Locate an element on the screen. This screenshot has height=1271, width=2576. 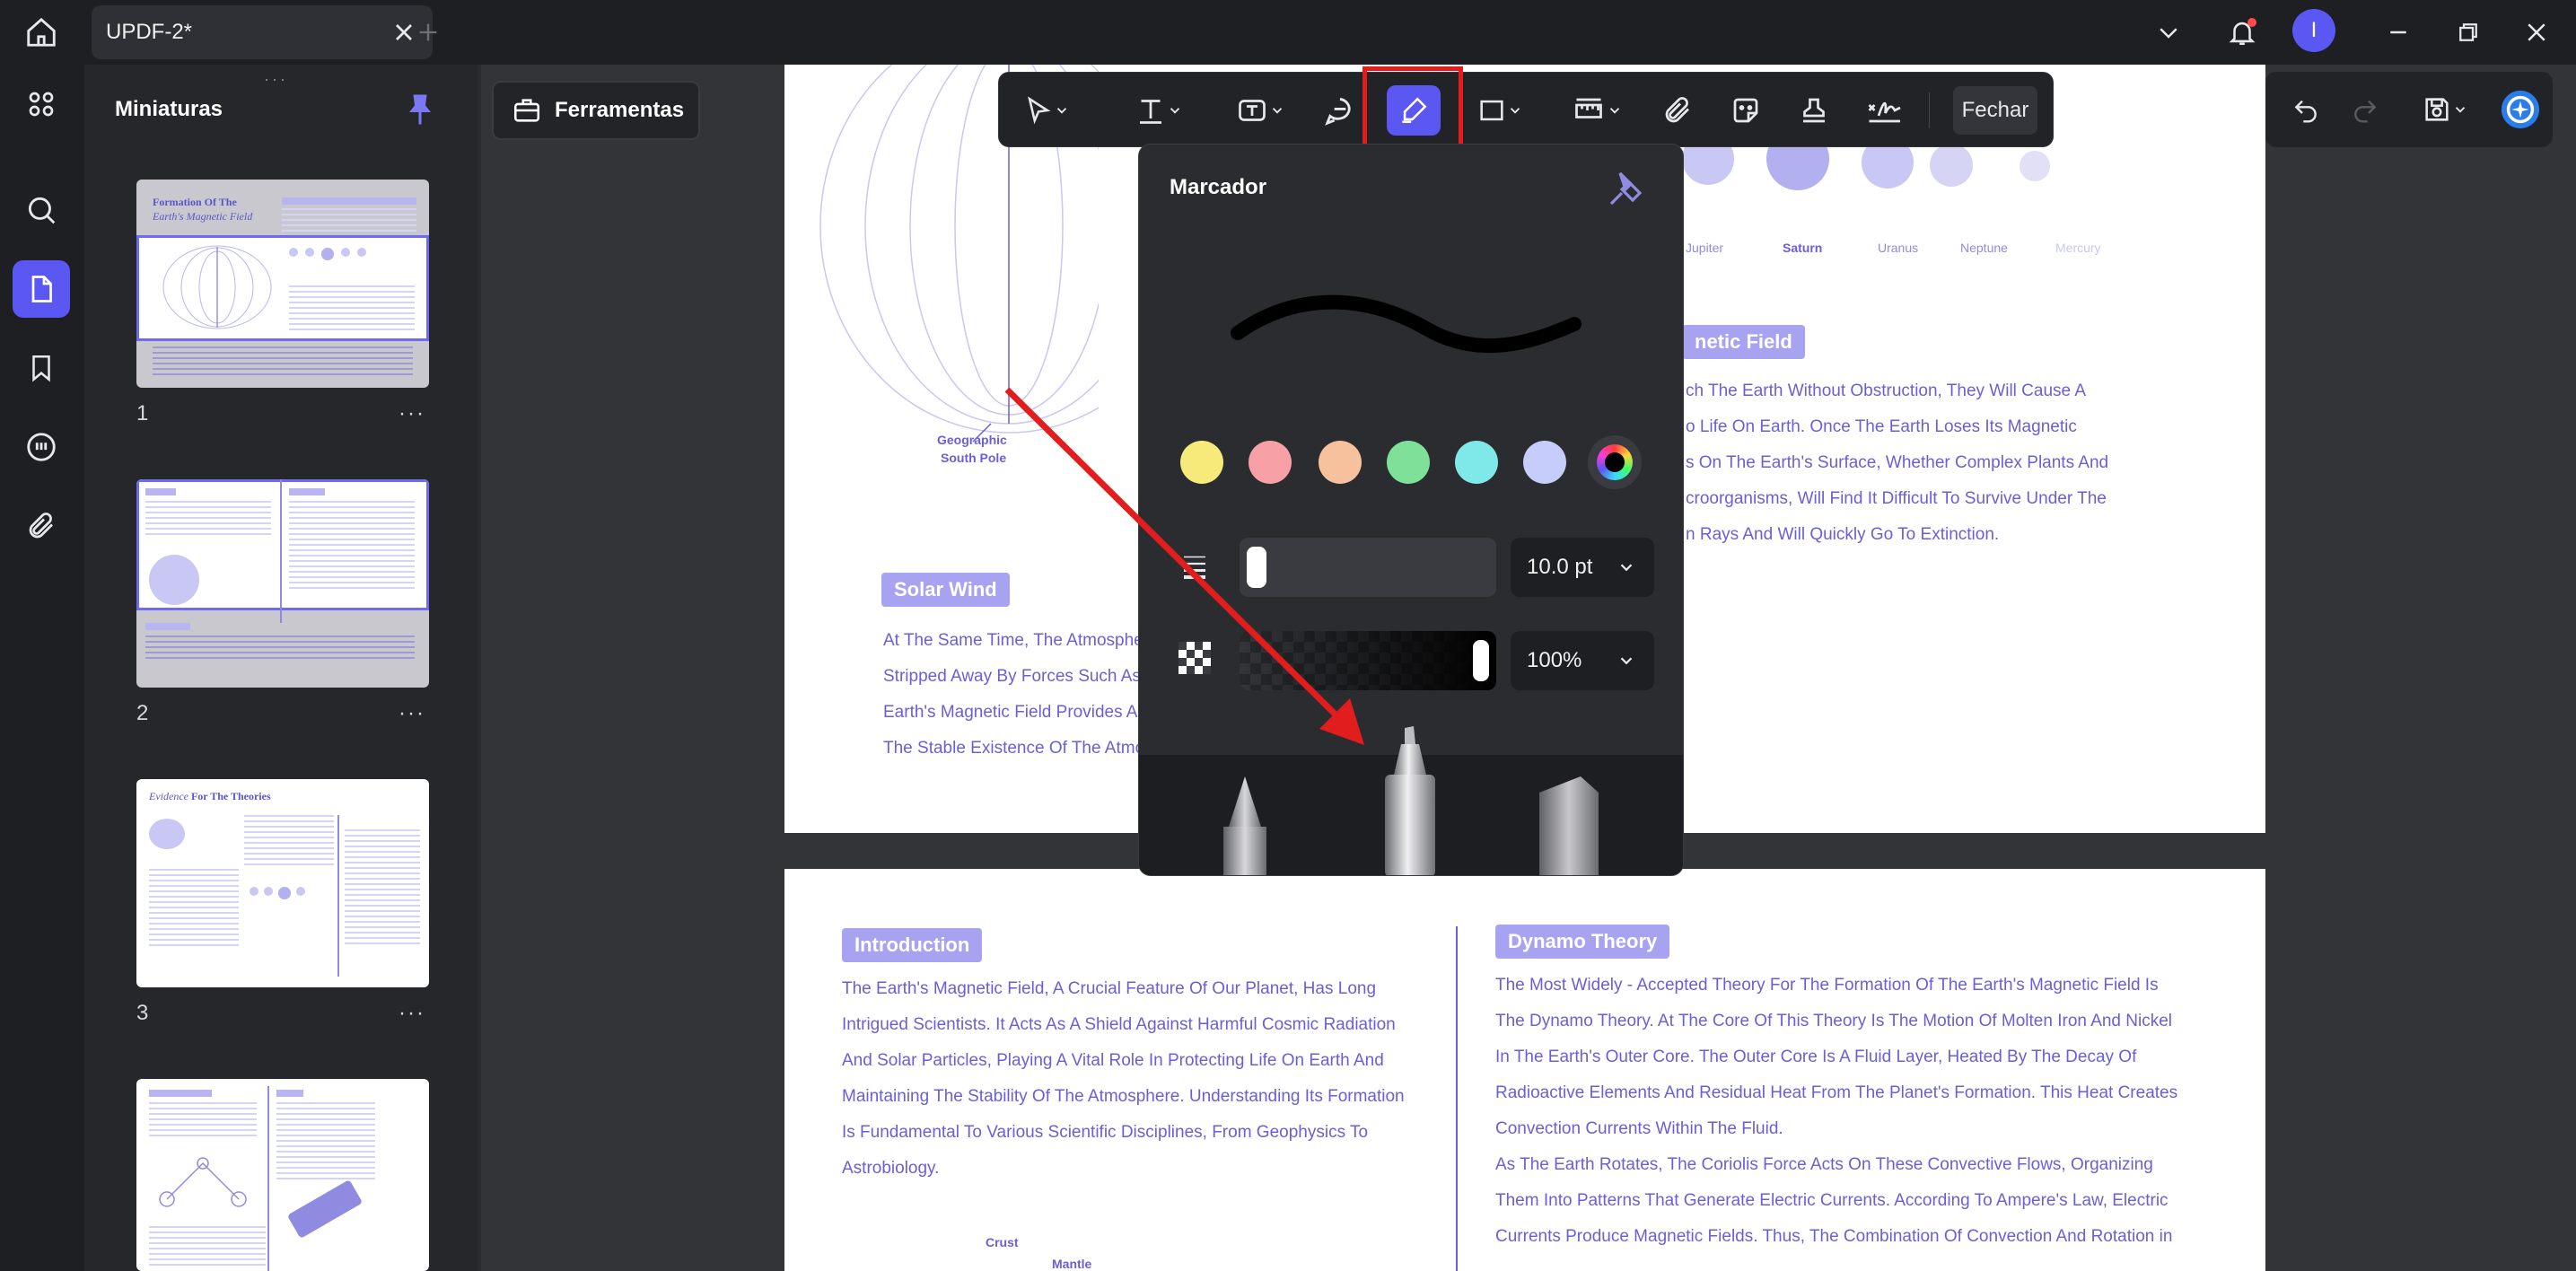
ruler-icon is located at coordinates (1588, 108).